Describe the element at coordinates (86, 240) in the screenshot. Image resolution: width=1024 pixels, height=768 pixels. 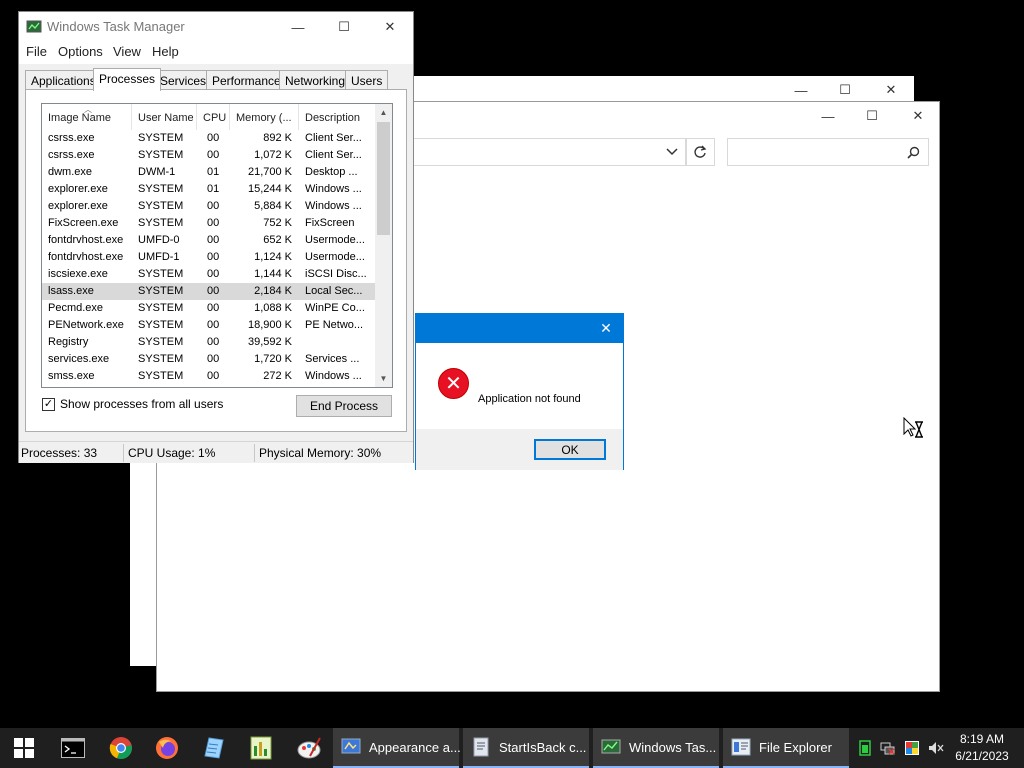
I see `cell-image: fontdrvhost.exe` at that location.